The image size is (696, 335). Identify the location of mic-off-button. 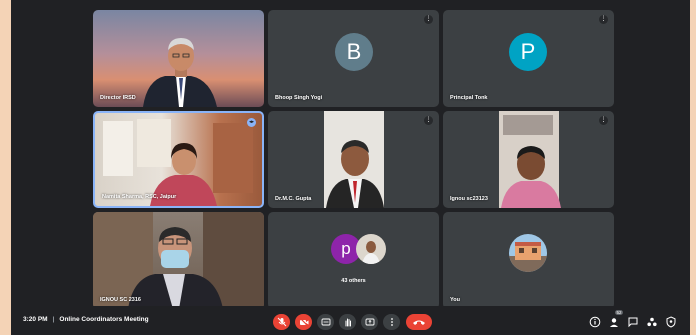
(281, 322).